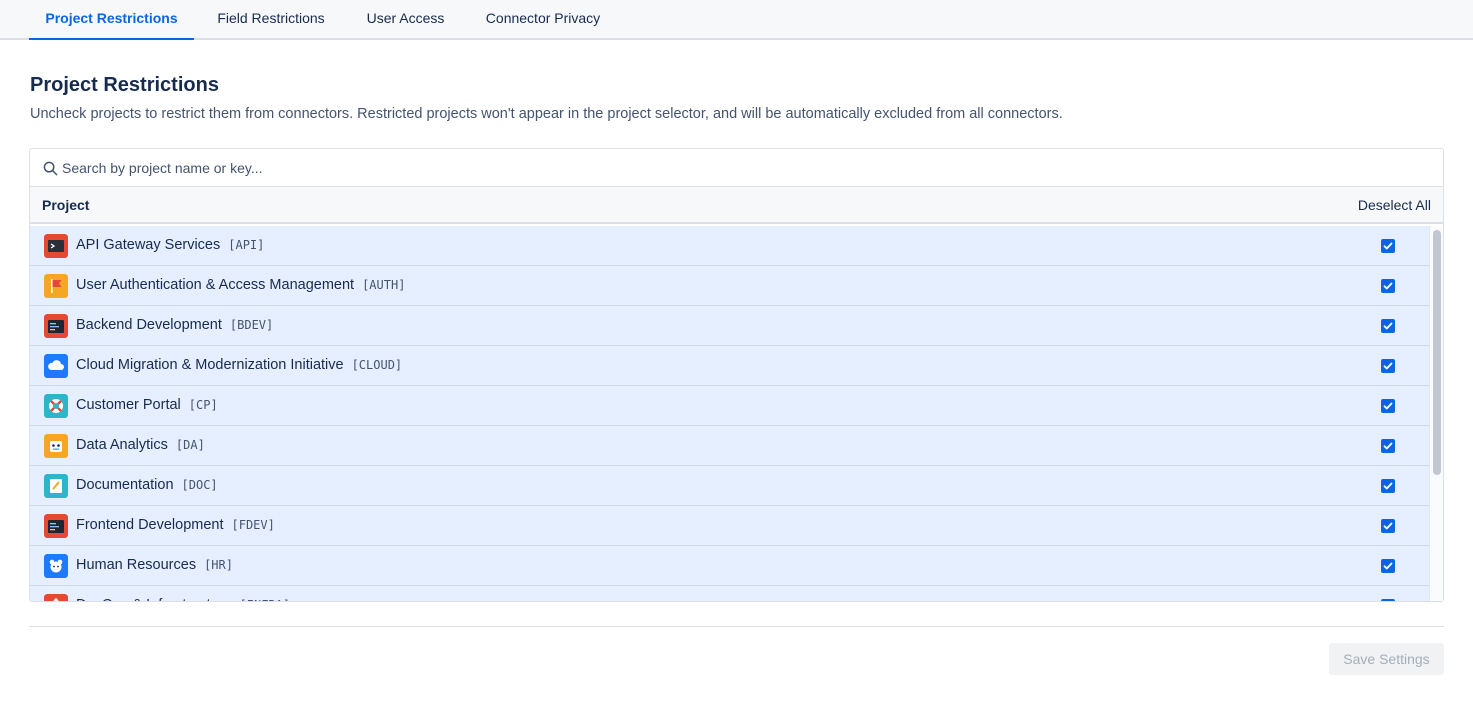 The width and height of the screenshot is (1473, 702). What do you see at coordinates (136, 565) in the screenshot?
I see `project-name-text: Human Resources` at bounding box center [136, 565].